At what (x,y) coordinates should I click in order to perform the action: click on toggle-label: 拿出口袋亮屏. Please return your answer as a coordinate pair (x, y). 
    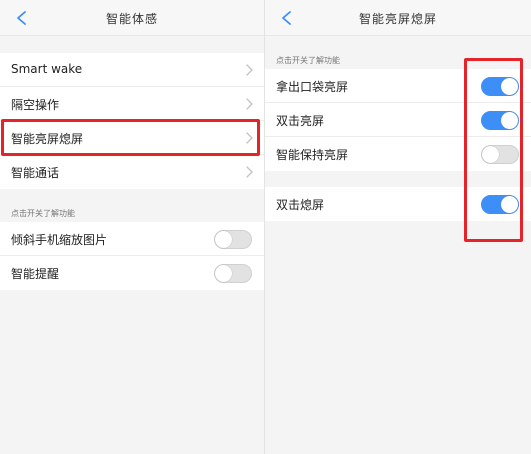
    Looking at the image, I should click on (312, 87).